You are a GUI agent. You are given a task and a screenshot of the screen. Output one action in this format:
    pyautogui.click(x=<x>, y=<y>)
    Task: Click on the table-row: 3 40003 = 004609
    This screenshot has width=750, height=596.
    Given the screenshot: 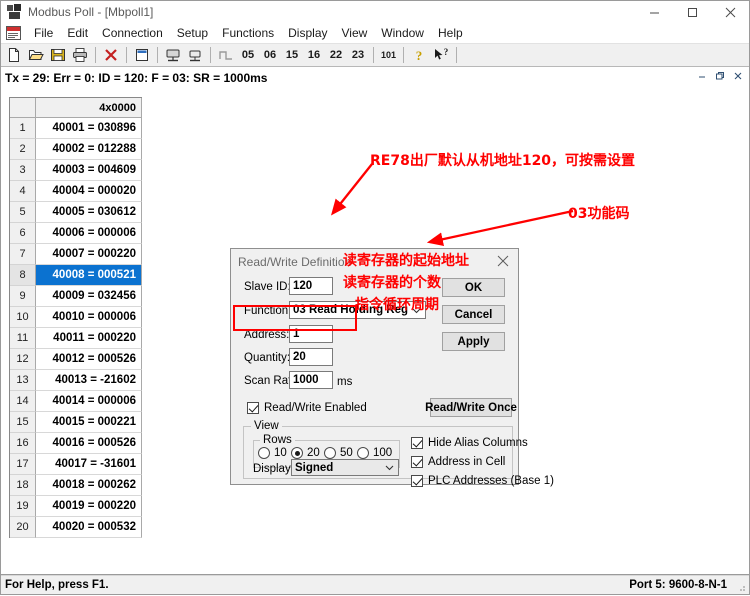 What is the action you would take?
    pyautogui.click(x=76, y=170)
    